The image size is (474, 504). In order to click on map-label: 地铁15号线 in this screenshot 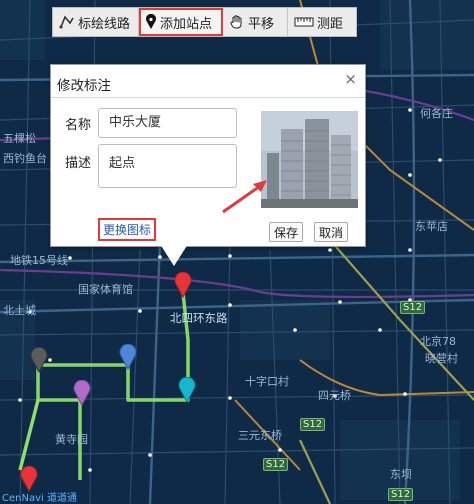, I will do `click(39, 260)`.